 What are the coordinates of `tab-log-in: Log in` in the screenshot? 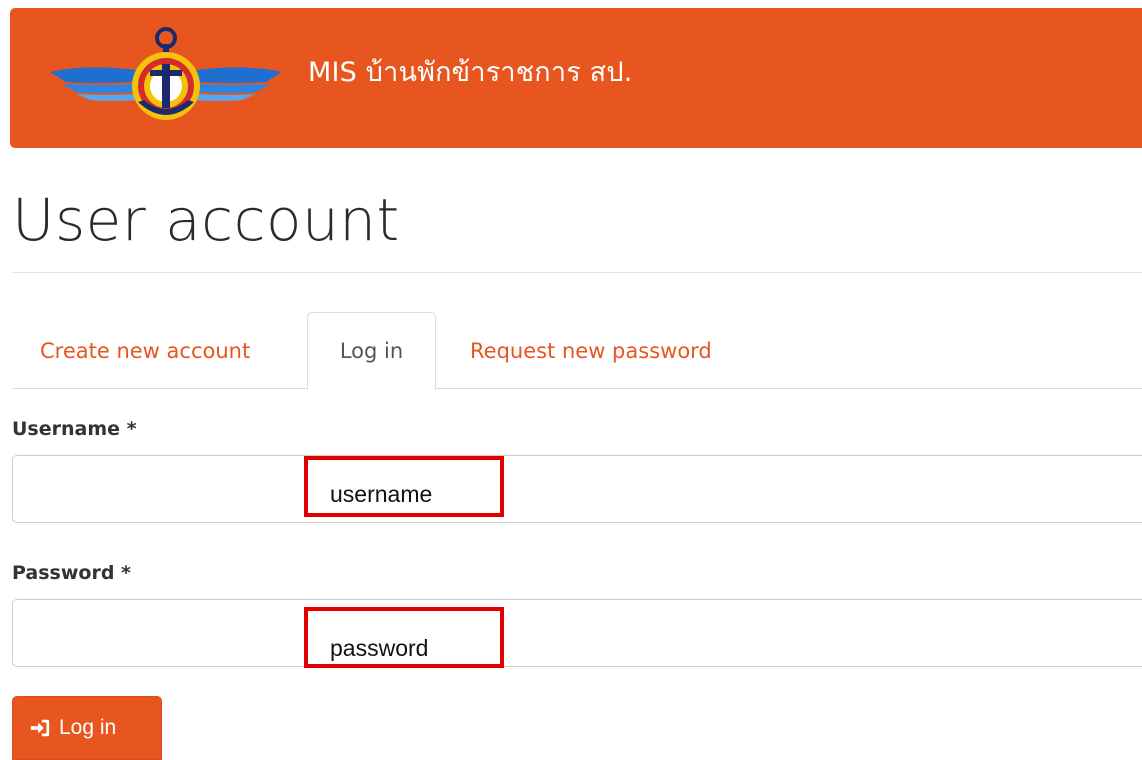 It's located at (371, 351).